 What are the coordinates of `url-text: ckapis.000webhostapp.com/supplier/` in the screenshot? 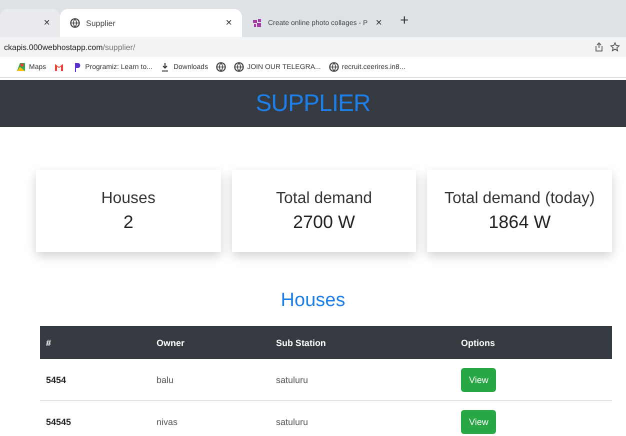 It's located at (70, 47).